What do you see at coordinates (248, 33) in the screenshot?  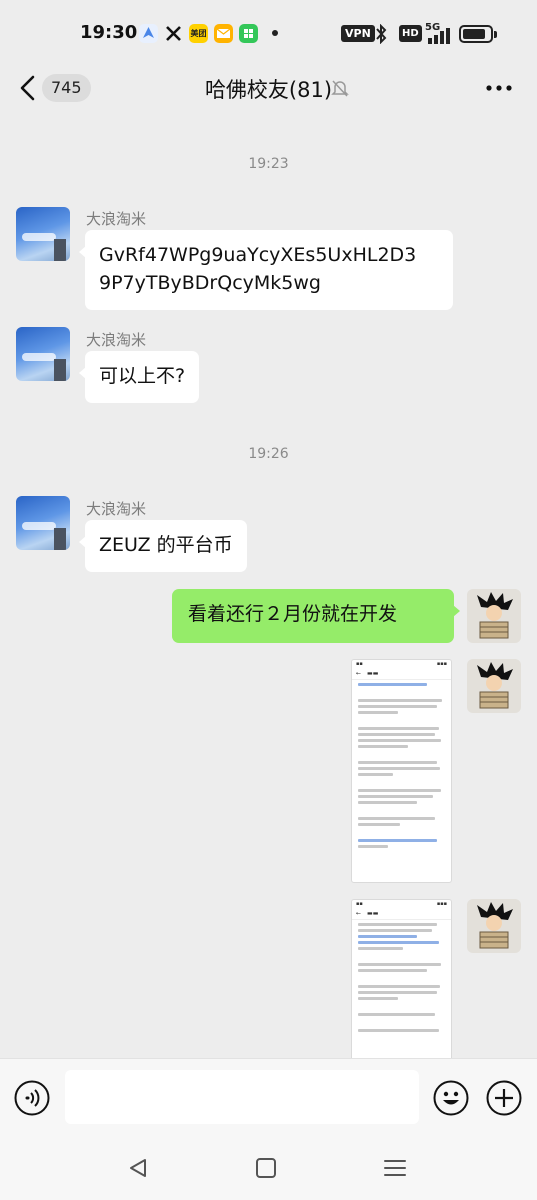 I see `app-grid-icon` at bounding box center [248, 33].